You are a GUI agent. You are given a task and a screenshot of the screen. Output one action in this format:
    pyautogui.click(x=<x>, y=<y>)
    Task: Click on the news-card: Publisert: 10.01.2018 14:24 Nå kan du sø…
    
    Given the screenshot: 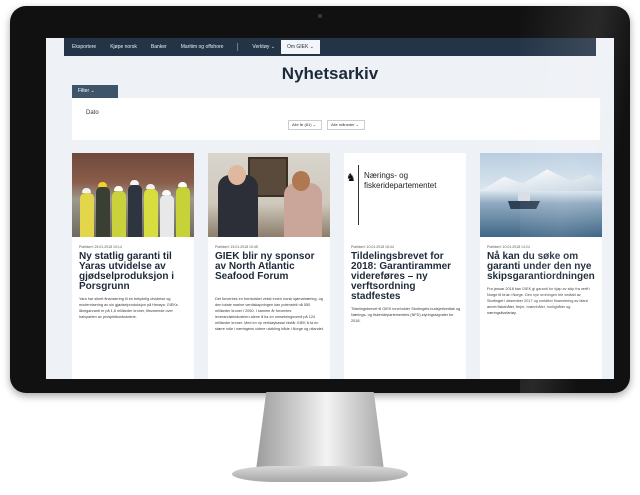 What is the action you would take?
    pyautogui.click(x=541, y=266)
    